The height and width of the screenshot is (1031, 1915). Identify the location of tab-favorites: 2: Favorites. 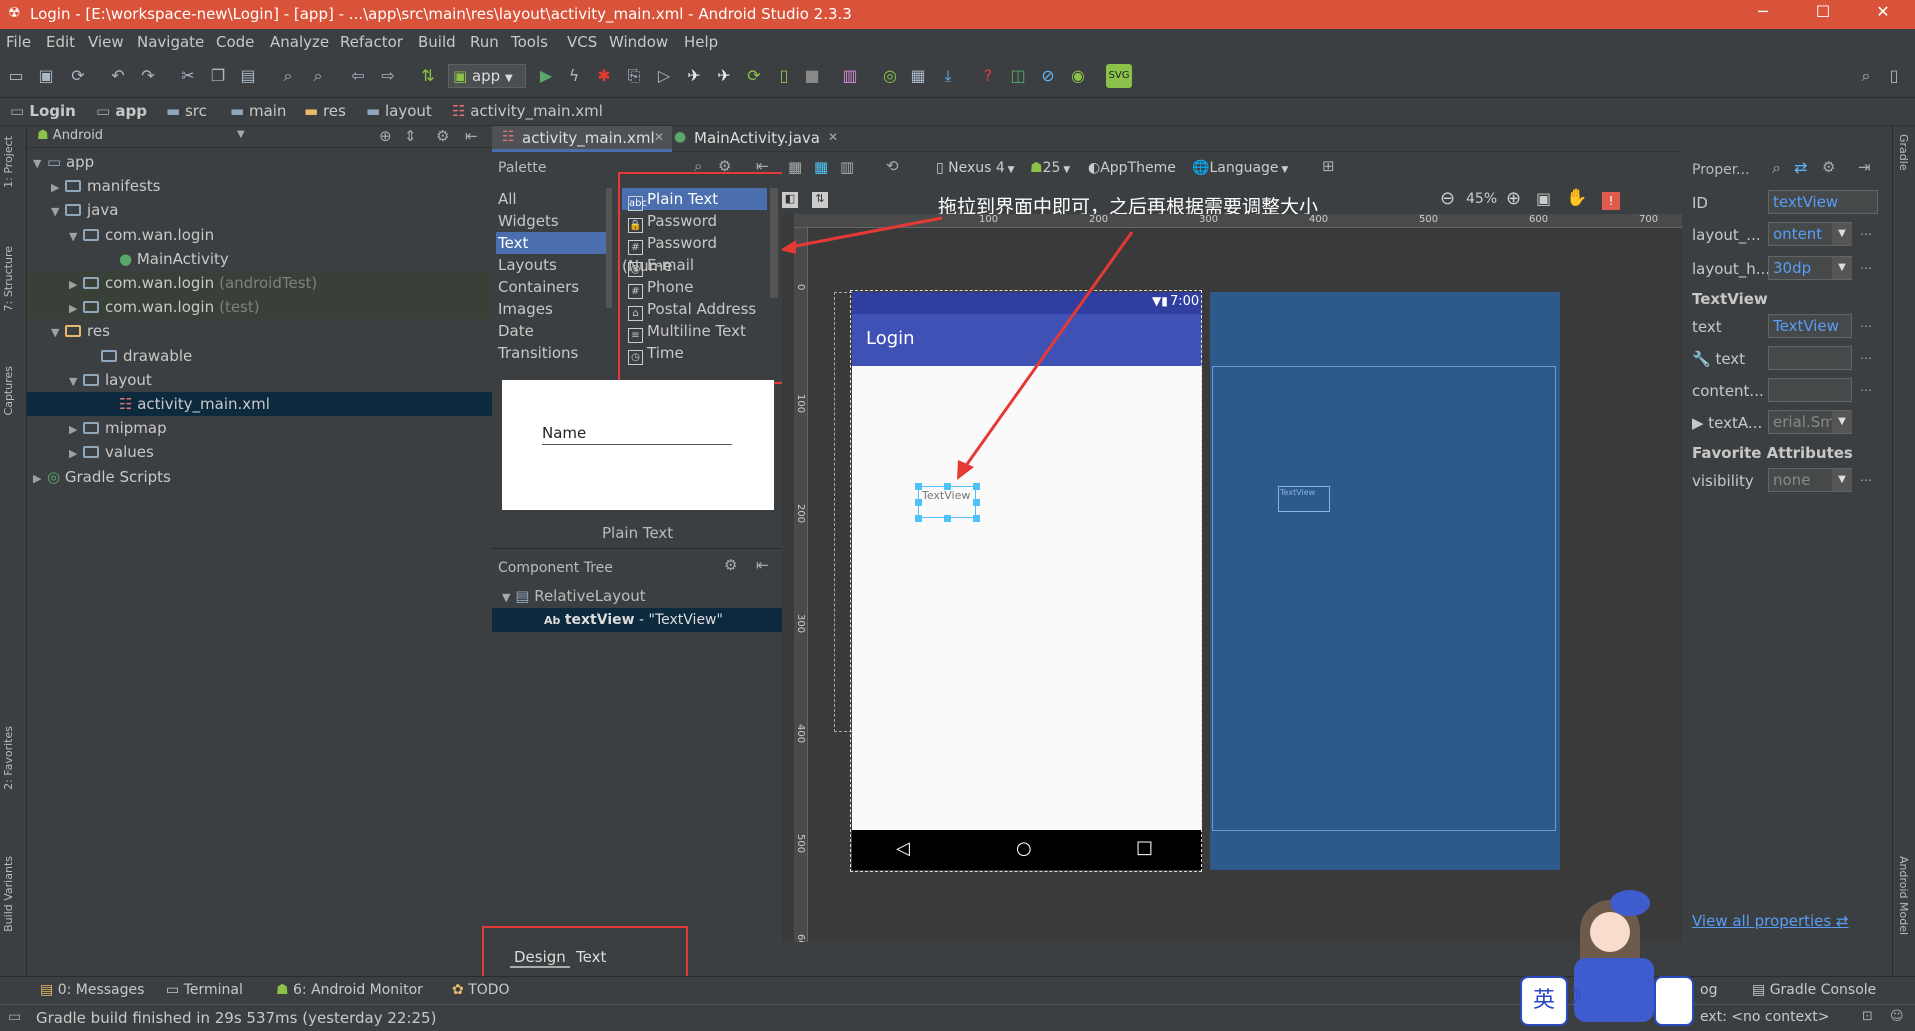
(8, 758).